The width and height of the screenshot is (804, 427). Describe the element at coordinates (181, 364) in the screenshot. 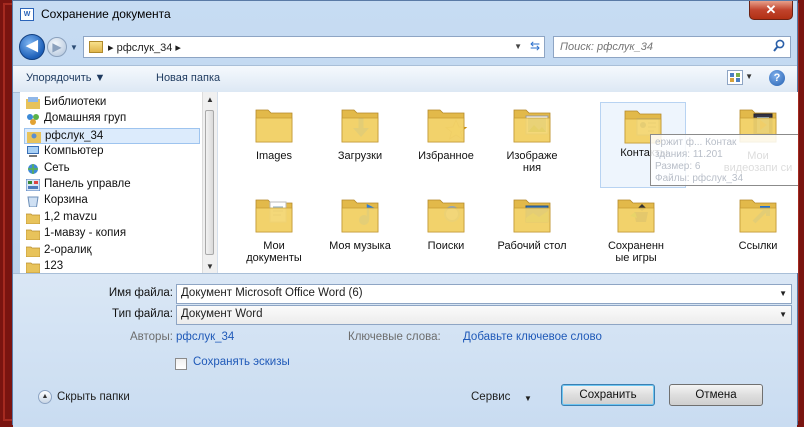

I see `save-thumbnails-checkbox` at that location.